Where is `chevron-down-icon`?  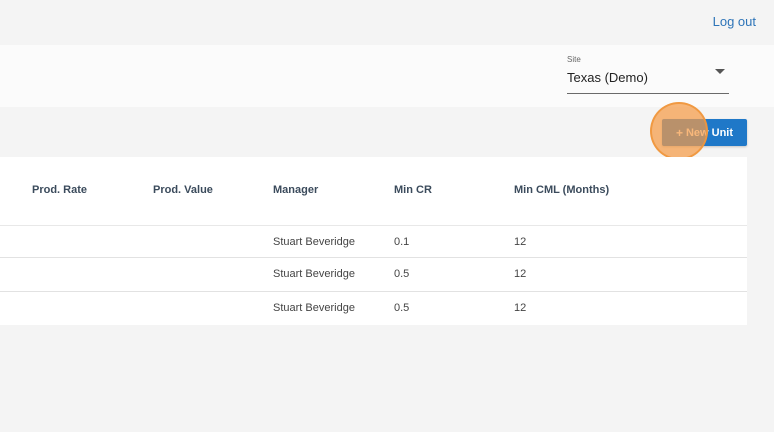 chevron-down-icon is located at coordinates (720, 71).